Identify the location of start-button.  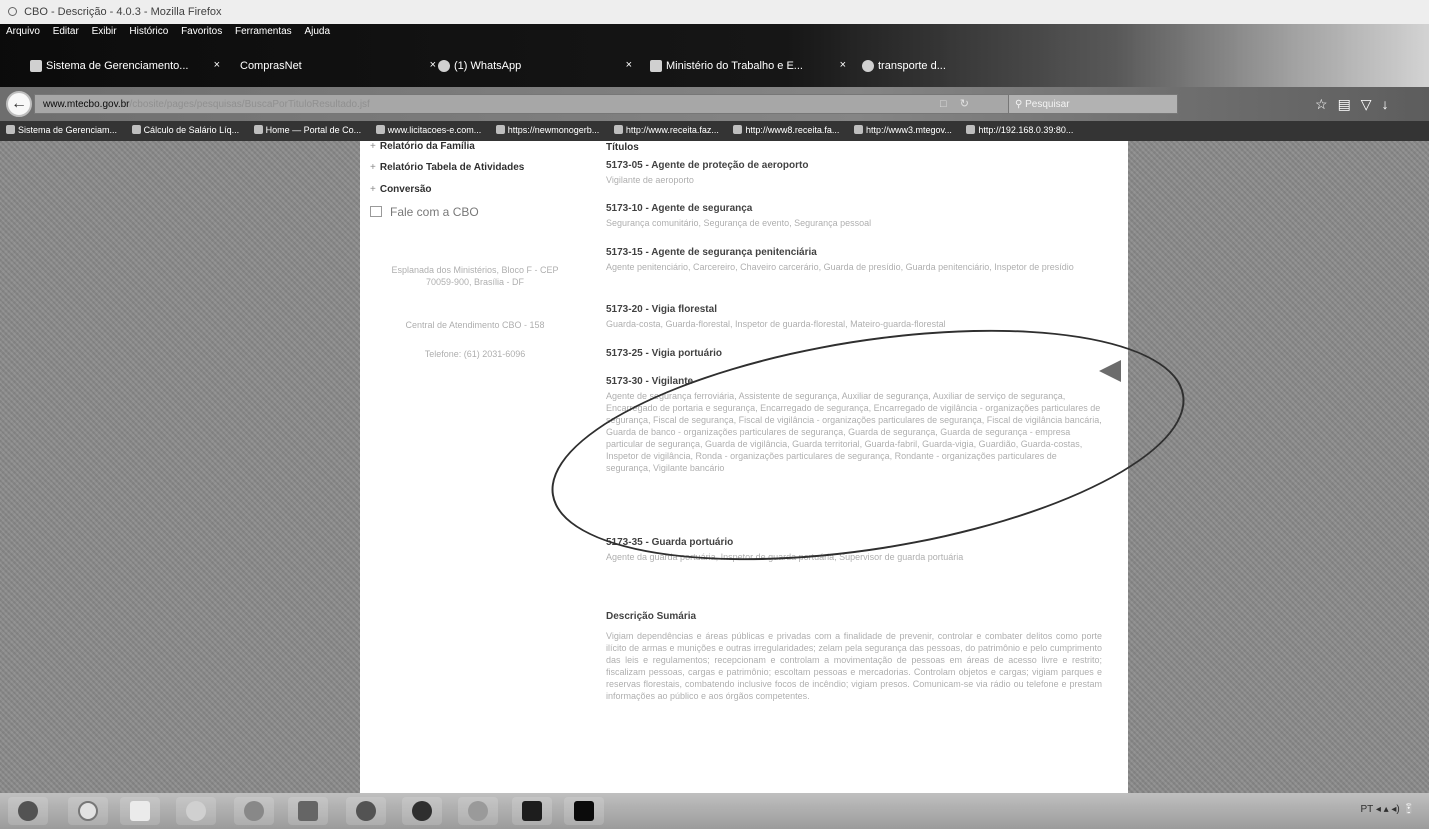
(28, 811).